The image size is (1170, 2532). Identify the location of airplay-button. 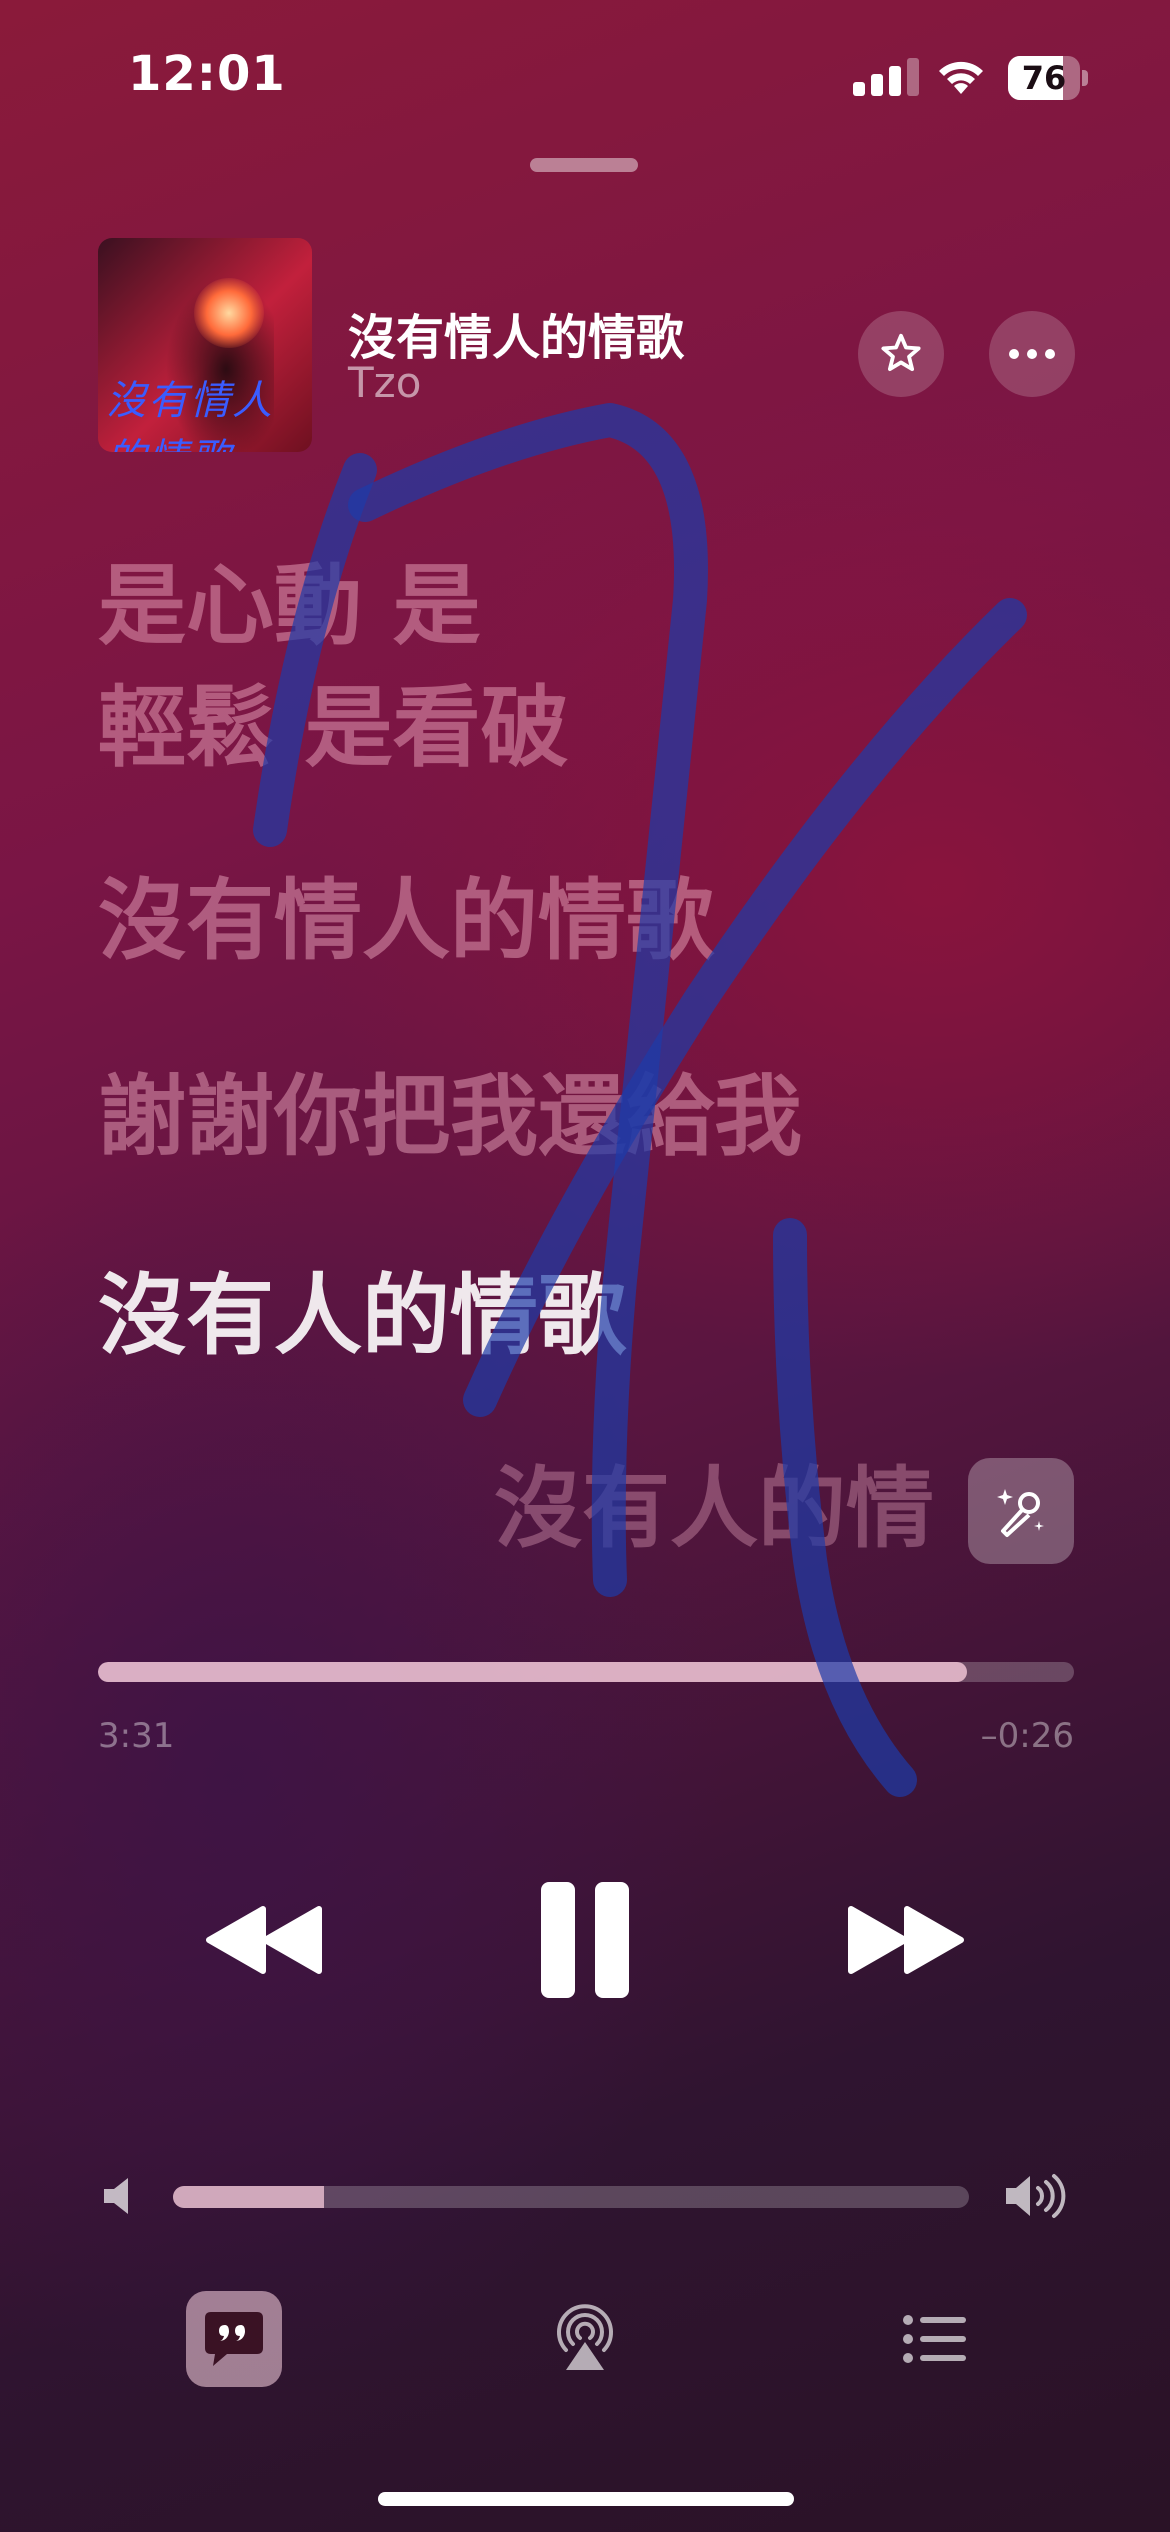
(585, 2336).